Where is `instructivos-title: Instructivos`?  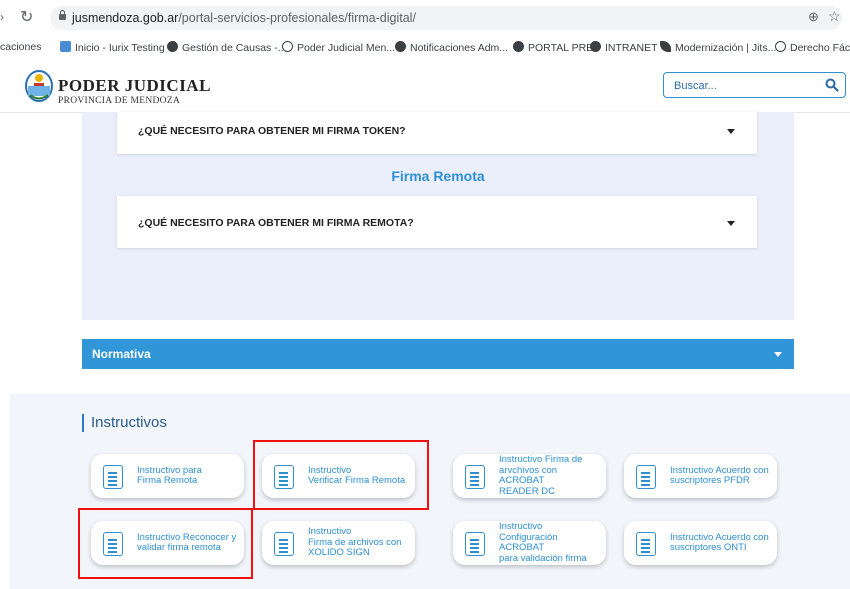 instructivos-title: Instructivos is located at coordinates (129, 422).